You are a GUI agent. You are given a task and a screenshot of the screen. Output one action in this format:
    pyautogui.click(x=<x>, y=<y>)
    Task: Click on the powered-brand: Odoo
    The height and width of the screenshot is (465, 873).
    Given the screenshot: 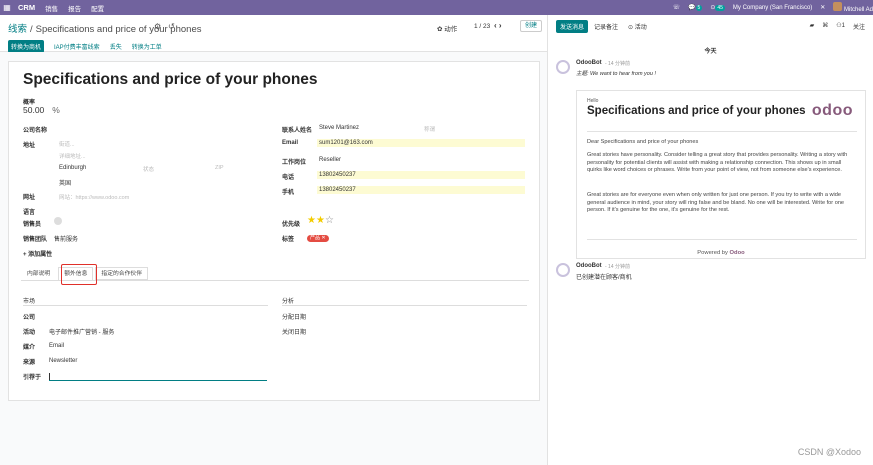 What is the action you would take?
    pyautogui.click(x=737, y=253)
    